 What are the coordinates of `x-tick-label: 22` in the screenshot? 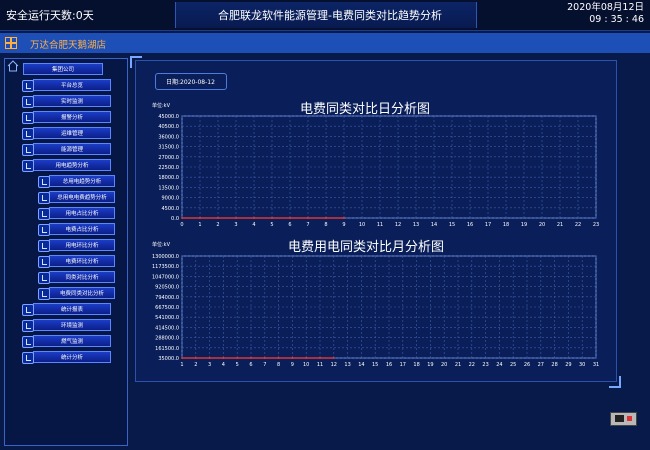 It's located at (472, 365).